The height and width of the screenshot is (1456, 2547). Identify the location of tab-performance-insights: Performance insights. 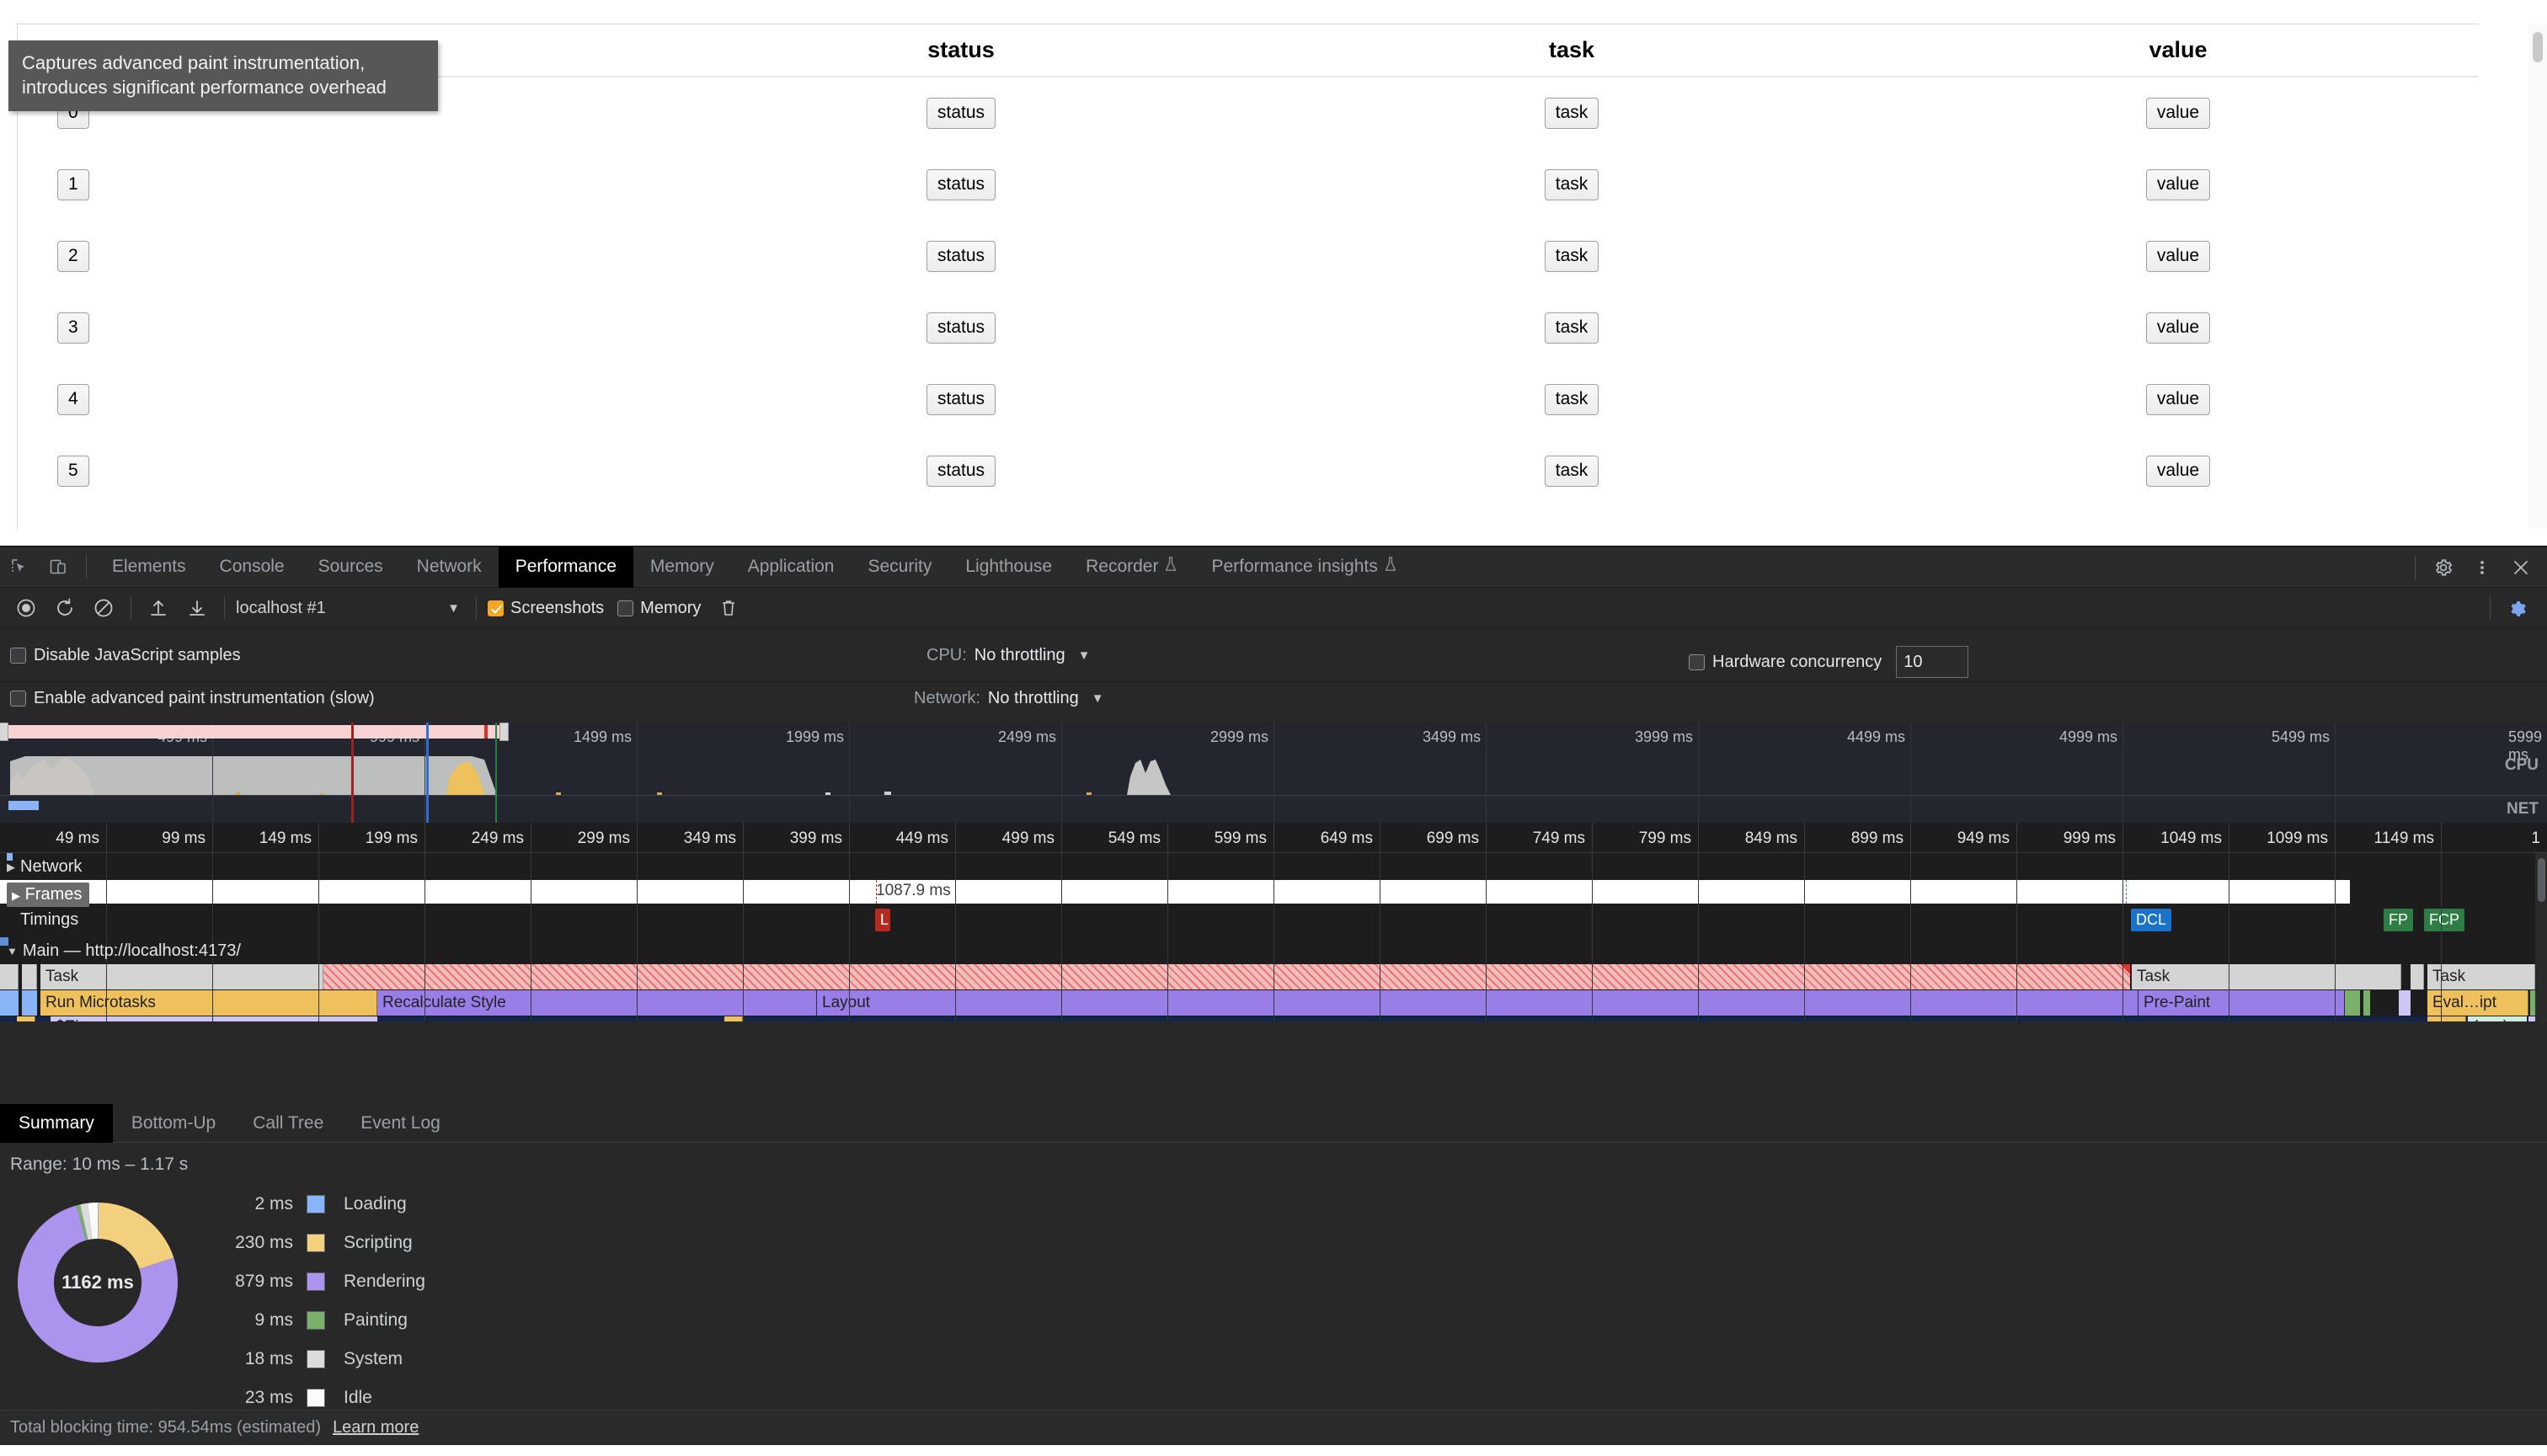
(1303, 567).